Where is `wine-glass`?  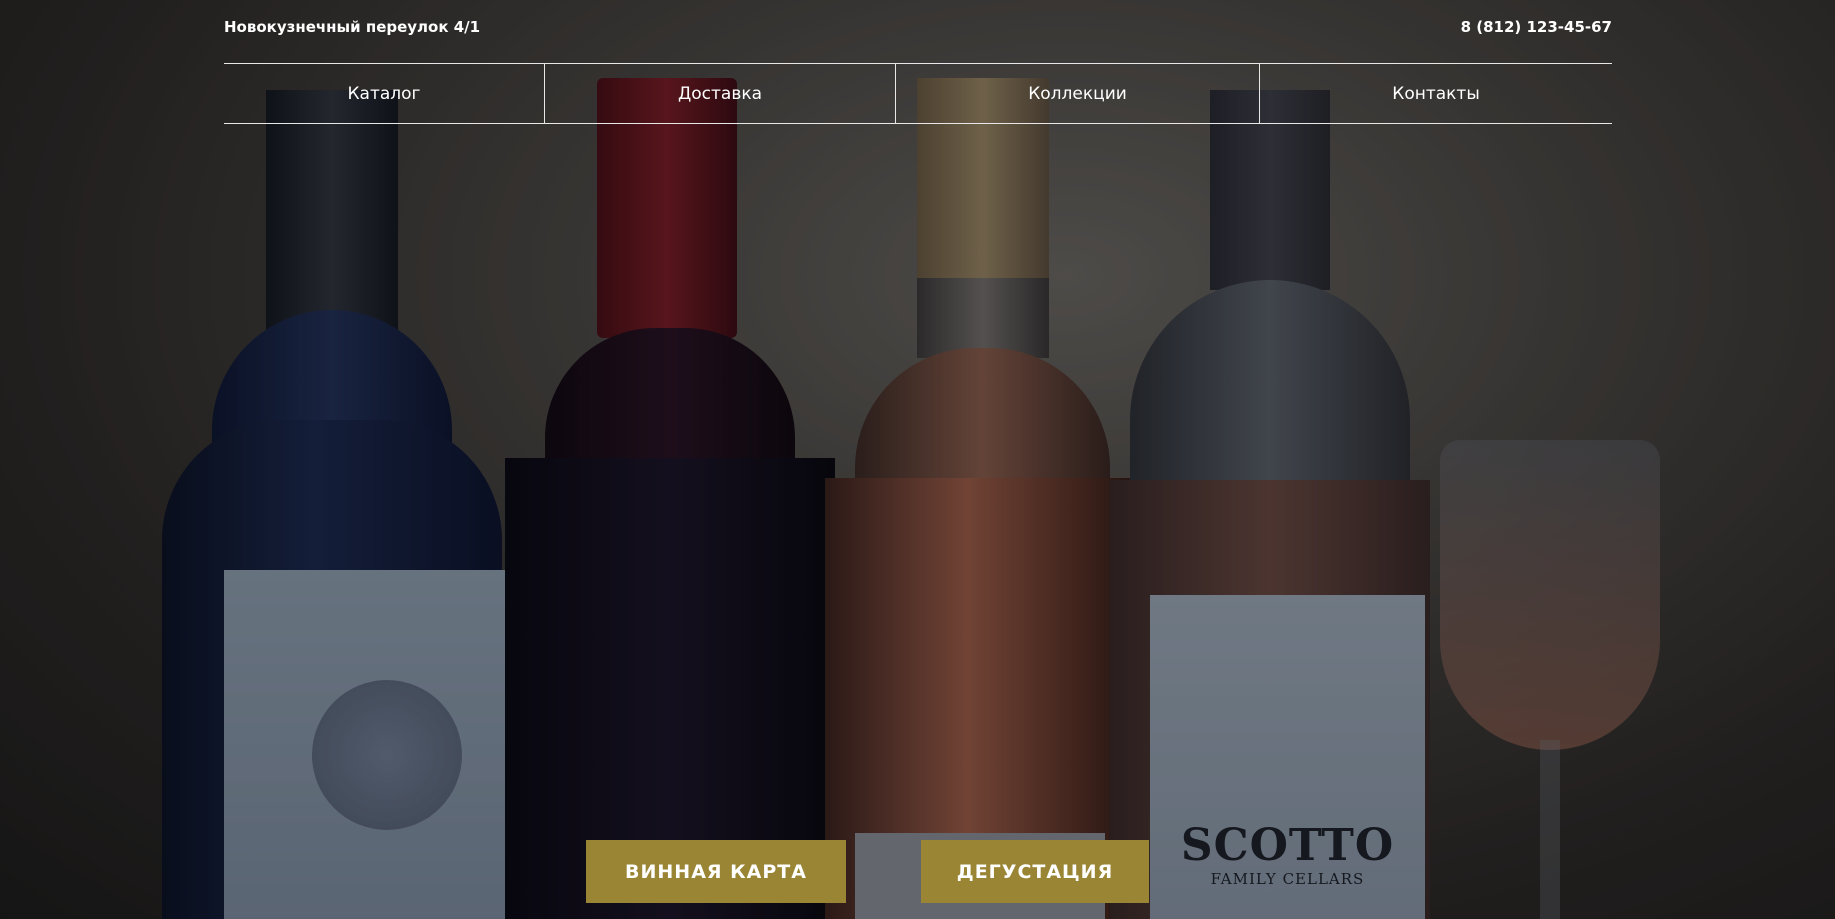
wine-glass is located at coordinates (1550, 595).